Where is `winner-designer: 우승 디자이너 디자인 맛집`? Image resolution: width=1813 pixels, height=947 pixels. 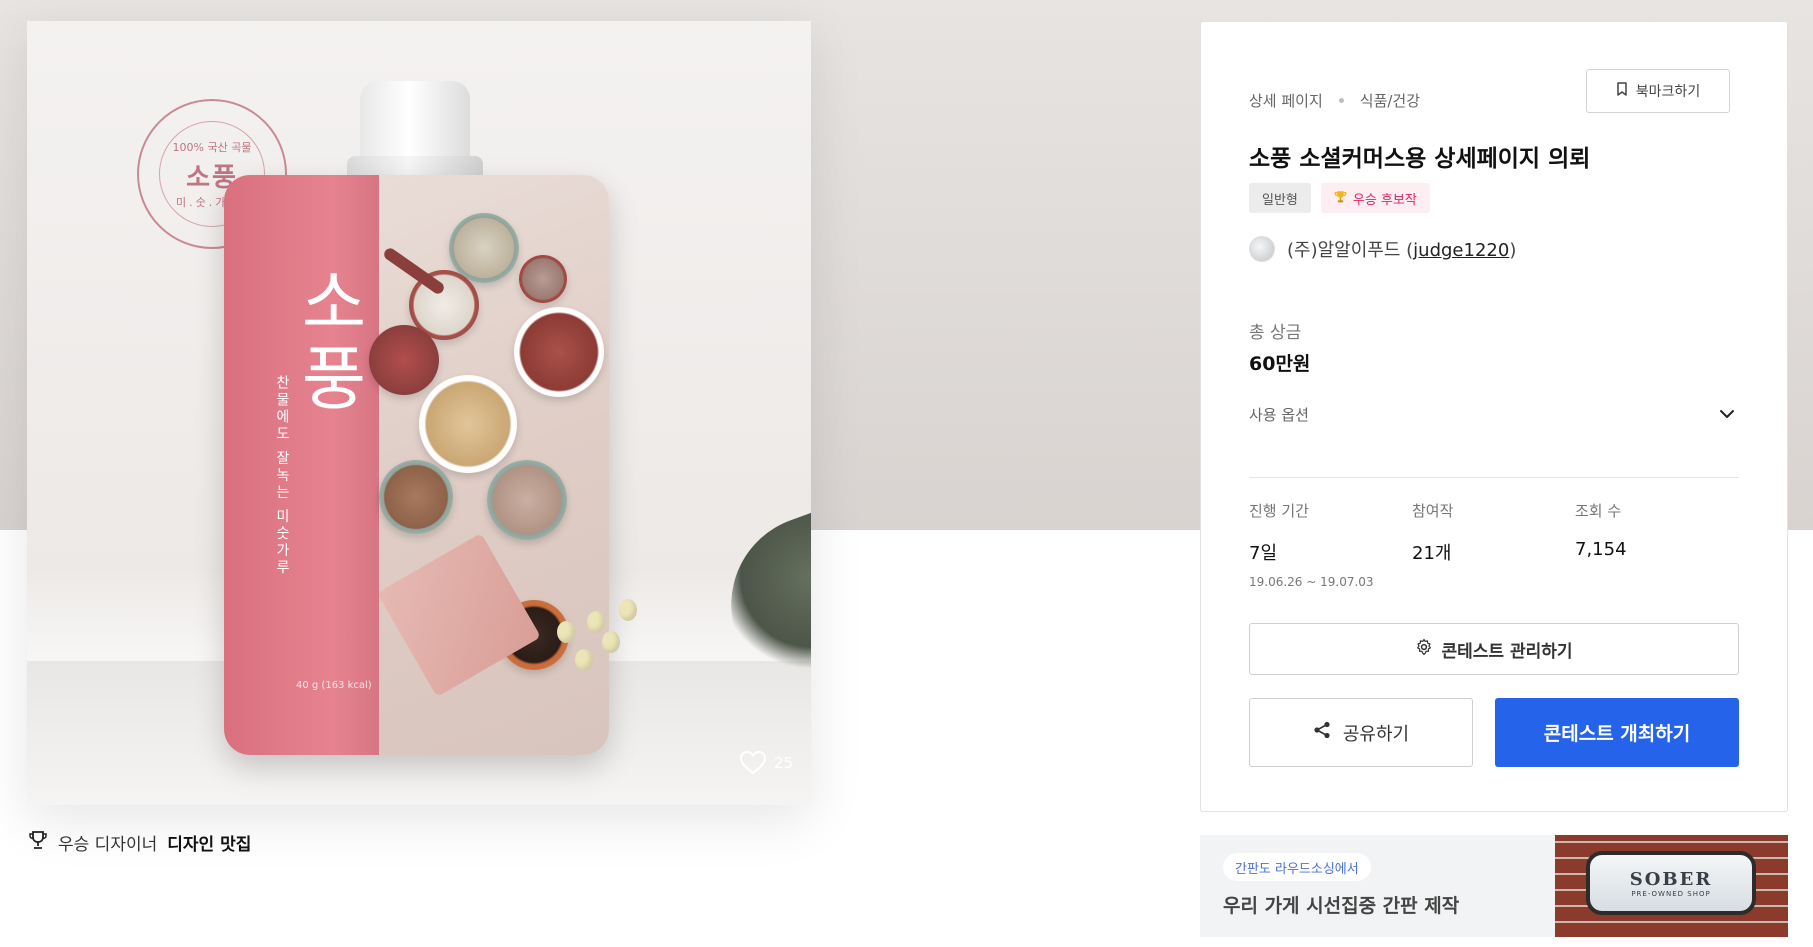 winner-designer: 우승 디자이너 디자인 맛집 is located at coordinates (139, 842).